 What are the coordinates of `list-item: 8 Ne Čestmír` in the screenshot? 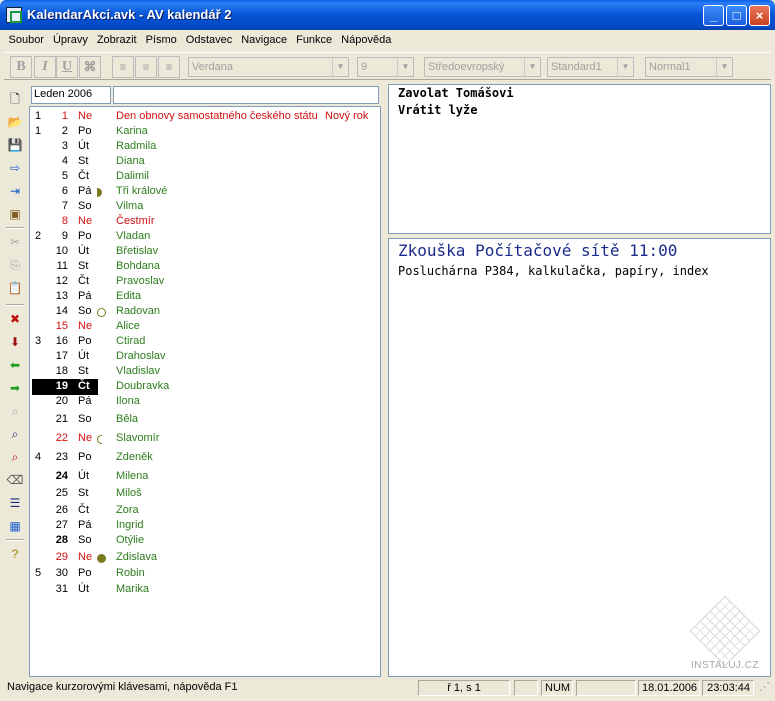 It's located at (205, 222).